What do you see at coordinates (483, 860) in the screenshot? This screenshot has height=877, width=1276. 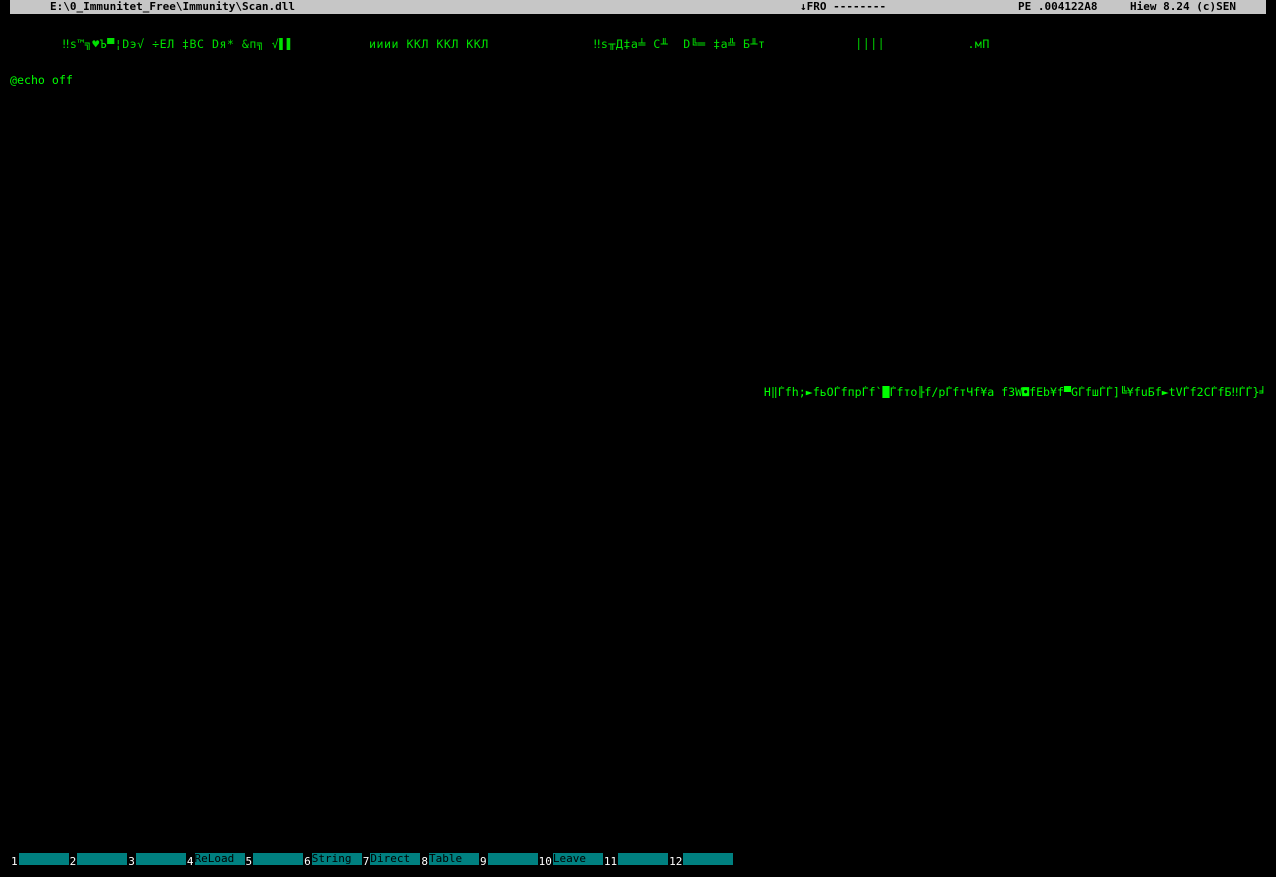 I see `function-key-number: 9` at bounding box center [483, 860].